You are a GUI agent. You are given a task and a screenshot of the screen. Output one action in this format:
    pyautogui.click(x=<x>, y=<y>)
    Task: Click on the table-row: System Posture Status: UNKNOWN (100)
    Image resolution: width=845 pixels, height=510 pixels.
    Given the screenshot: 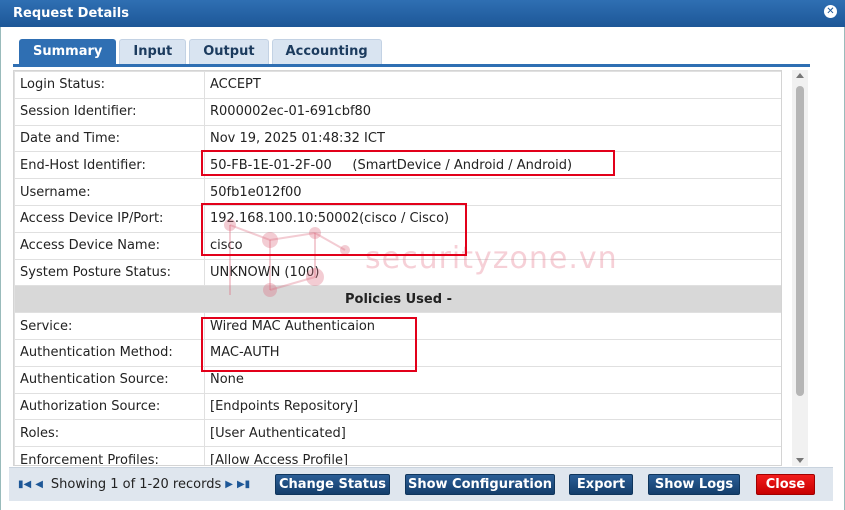 What is the action you would take?
    pyautogui.click(x=397, y=272)
    